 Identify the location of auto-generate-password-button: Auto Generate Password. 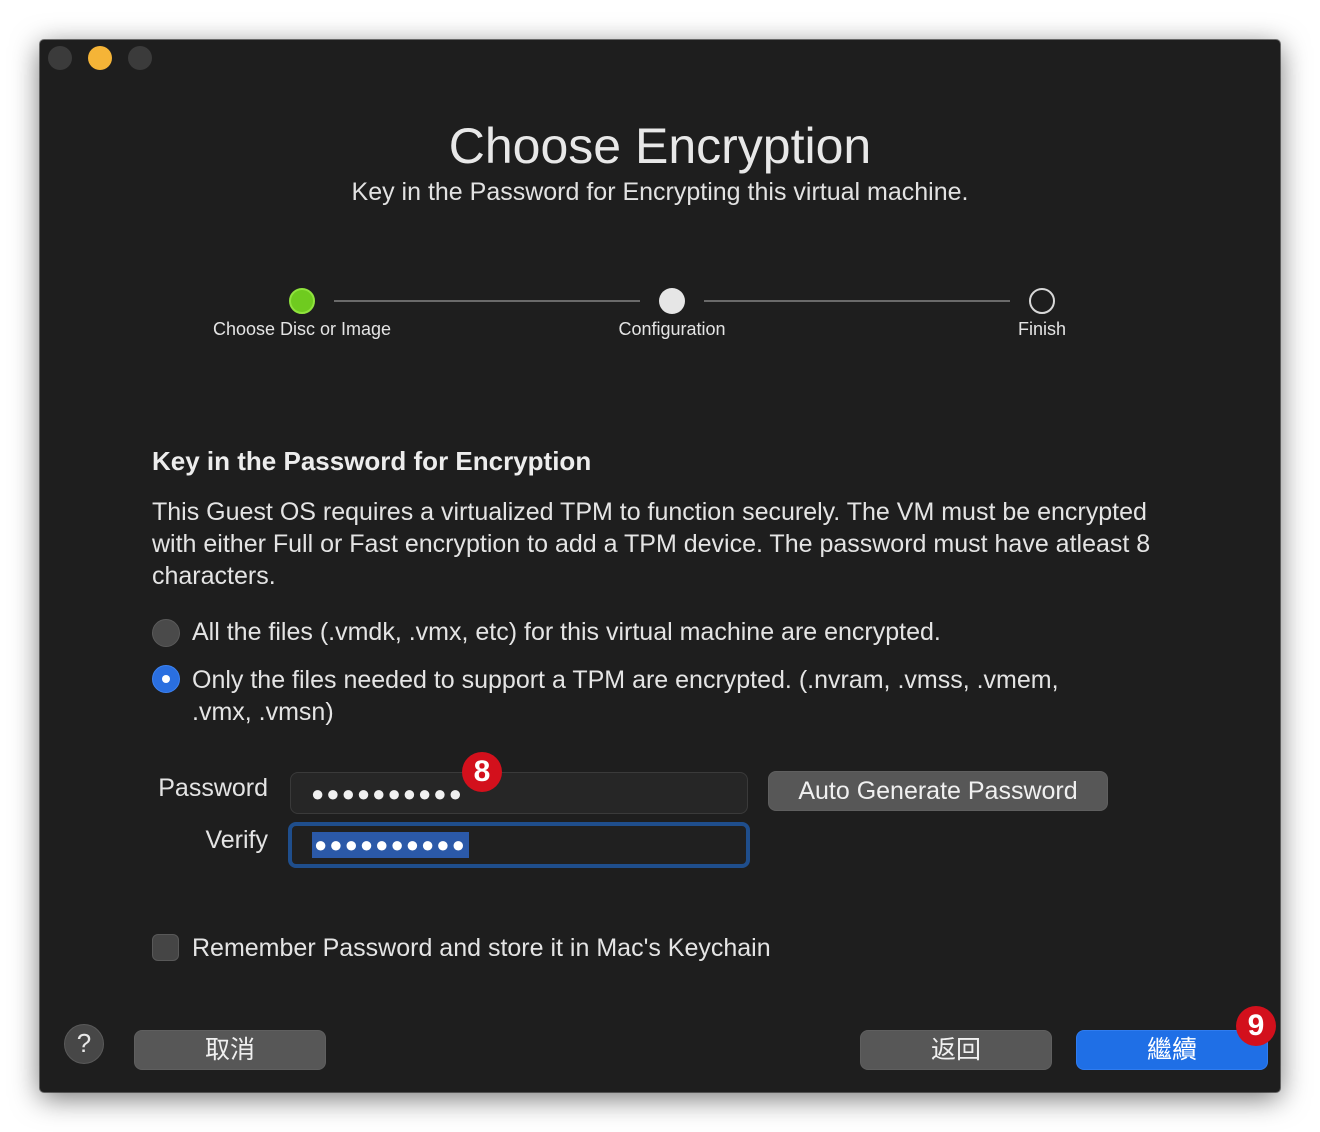
(938, 791).